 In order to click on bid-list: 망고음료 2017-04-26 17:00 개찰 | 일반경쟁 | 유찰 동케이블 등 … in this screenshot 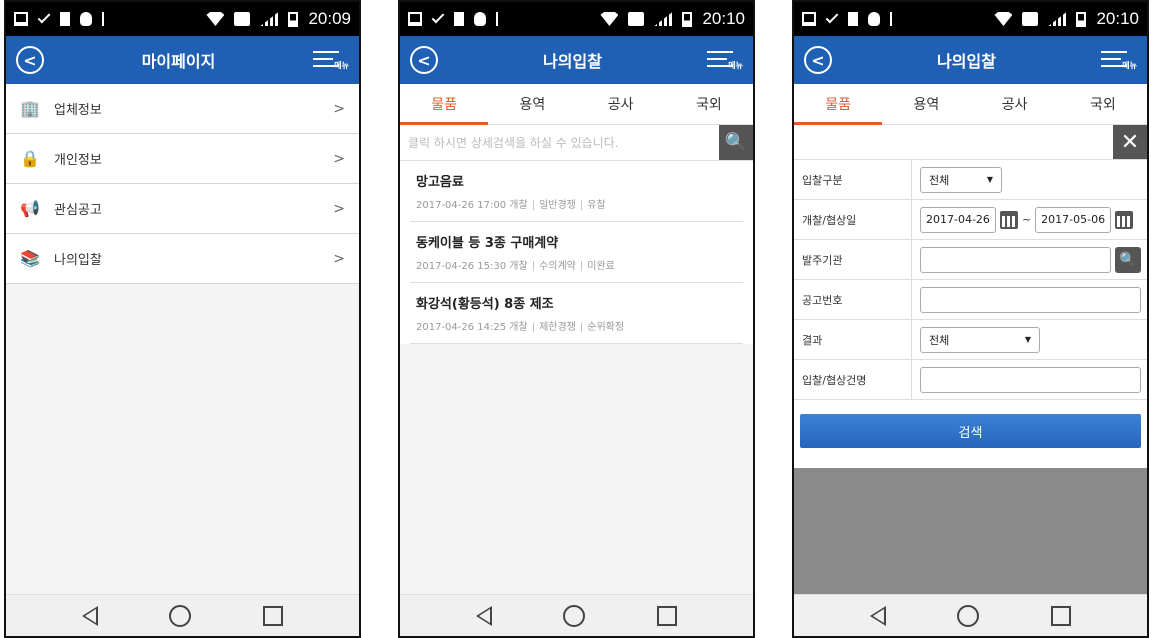, I will do `click(576, 252)`.